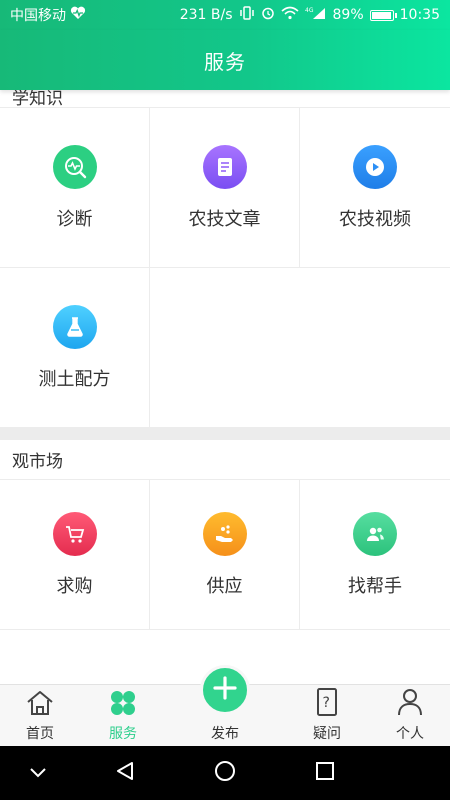  I want to click on recents-square-icon, so click(325, 773).